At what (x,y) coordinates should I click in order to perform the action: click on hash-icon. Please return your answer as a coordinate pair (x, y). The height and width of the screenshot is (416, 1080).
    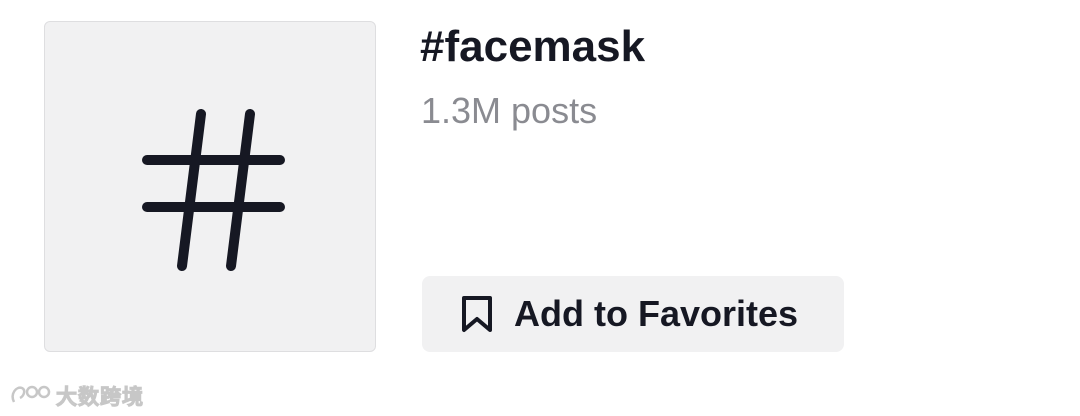
    Looking at the image, I should click on (213, 190).